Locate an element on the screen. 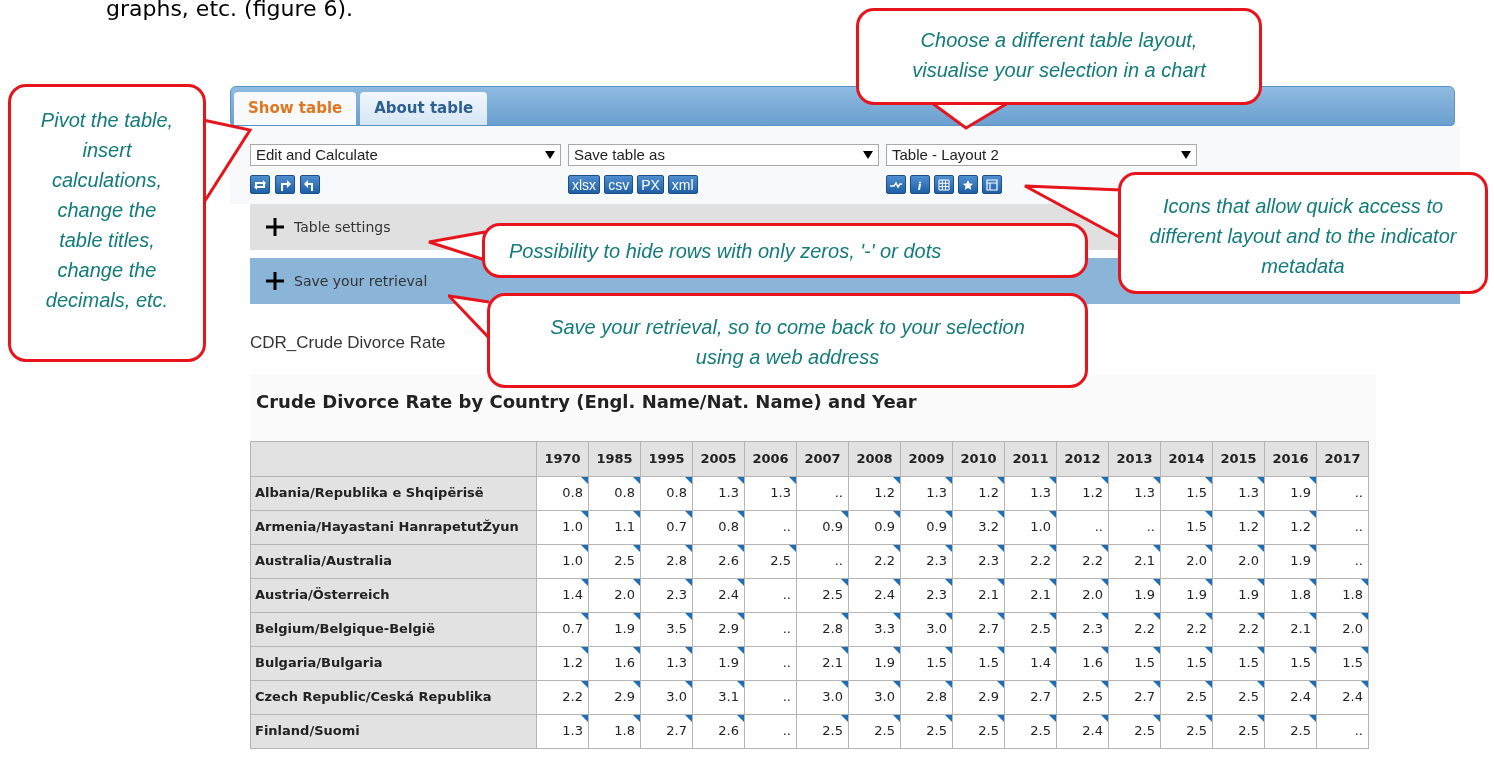 The height and width of the screenshot is (761, 1494). grid-icon is located at coordinates (944, 184).